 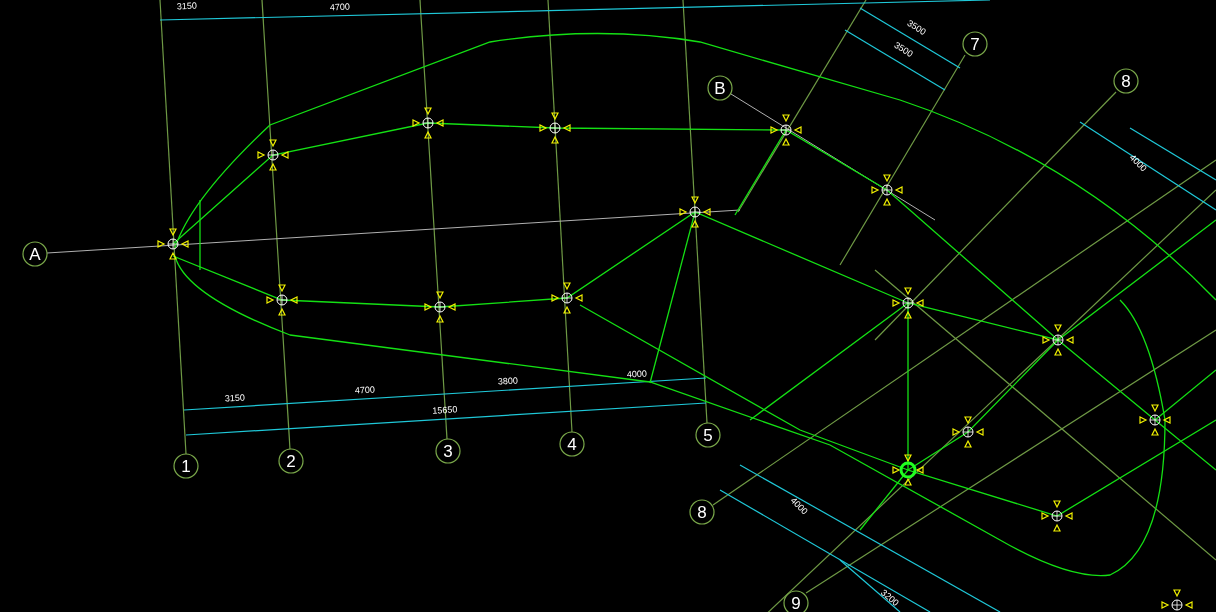 I want to click on dimension-text: 3800, so click(x=508, y=381).